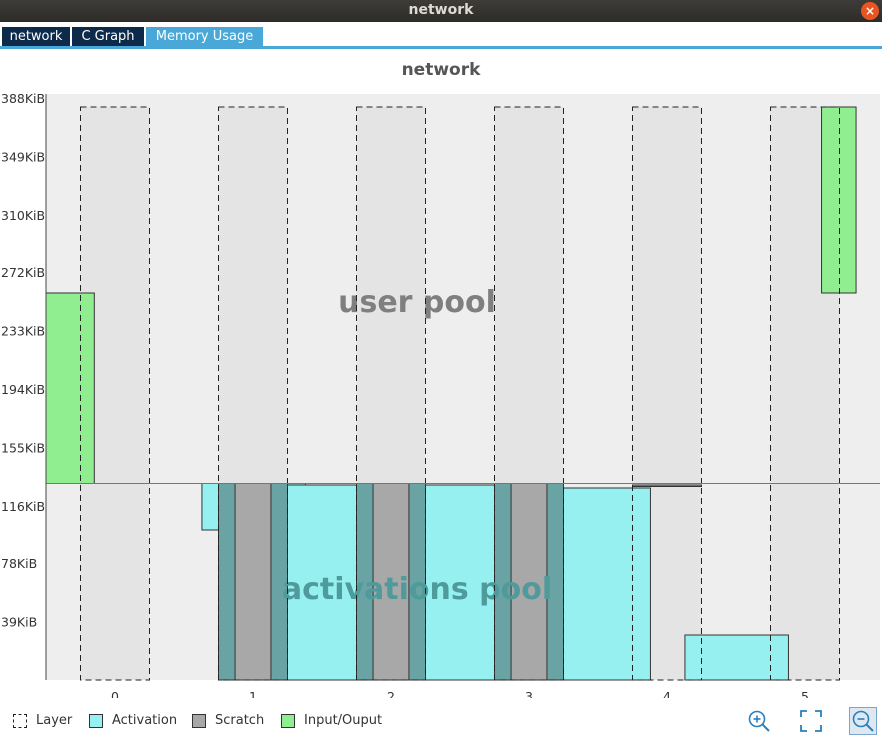  I want to click on y-tick-label: 349KiB, so click(23, 157).